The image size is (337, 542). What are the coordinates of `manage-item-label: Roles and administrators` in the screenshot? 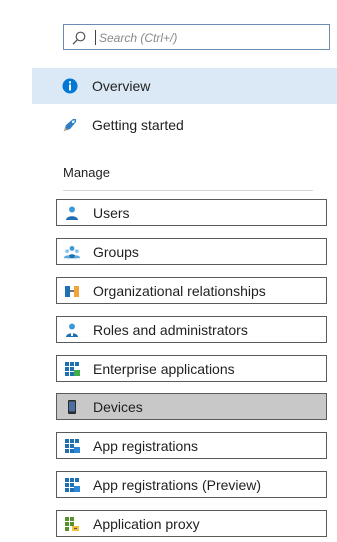 It's located at (170, 329).